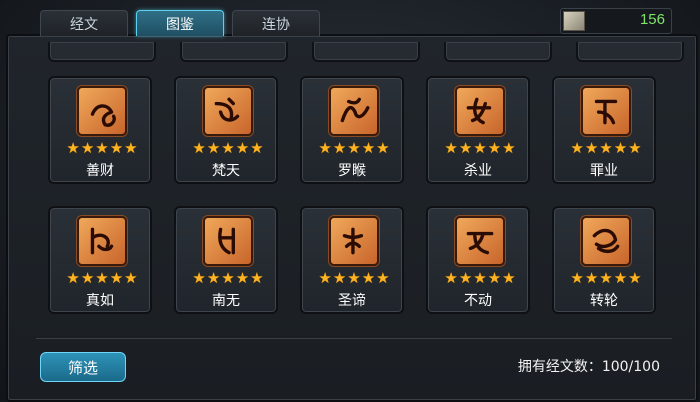 This screenshot has width=700, height=402. I want to click on collection-card: ★ ★ ★ ★ ★ 梵天, so click(226, 130).